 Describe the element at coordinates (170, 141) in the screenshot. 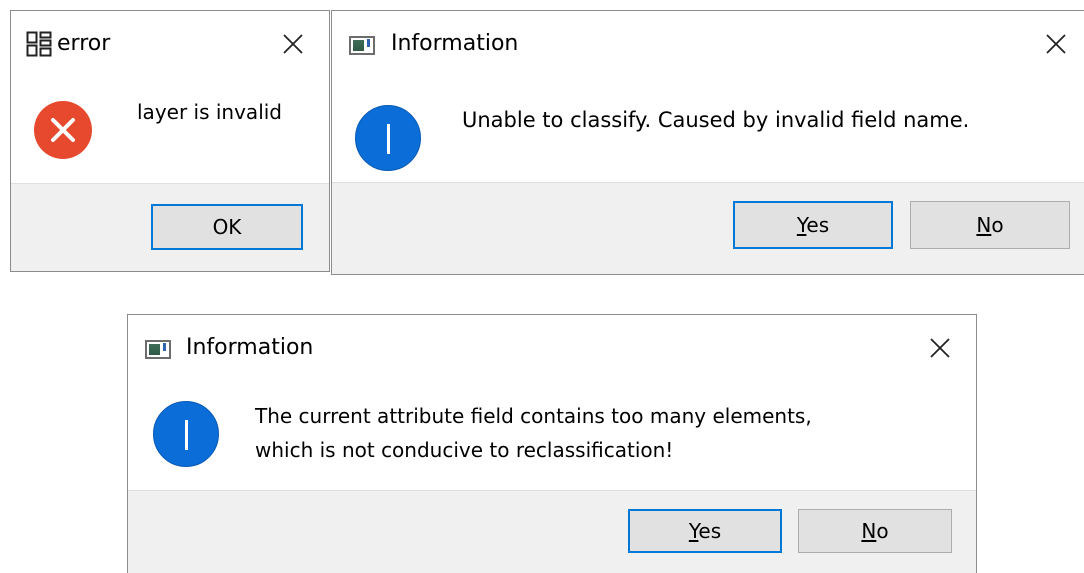

I see `error-dialog: error layer is invalid OK` at that location.